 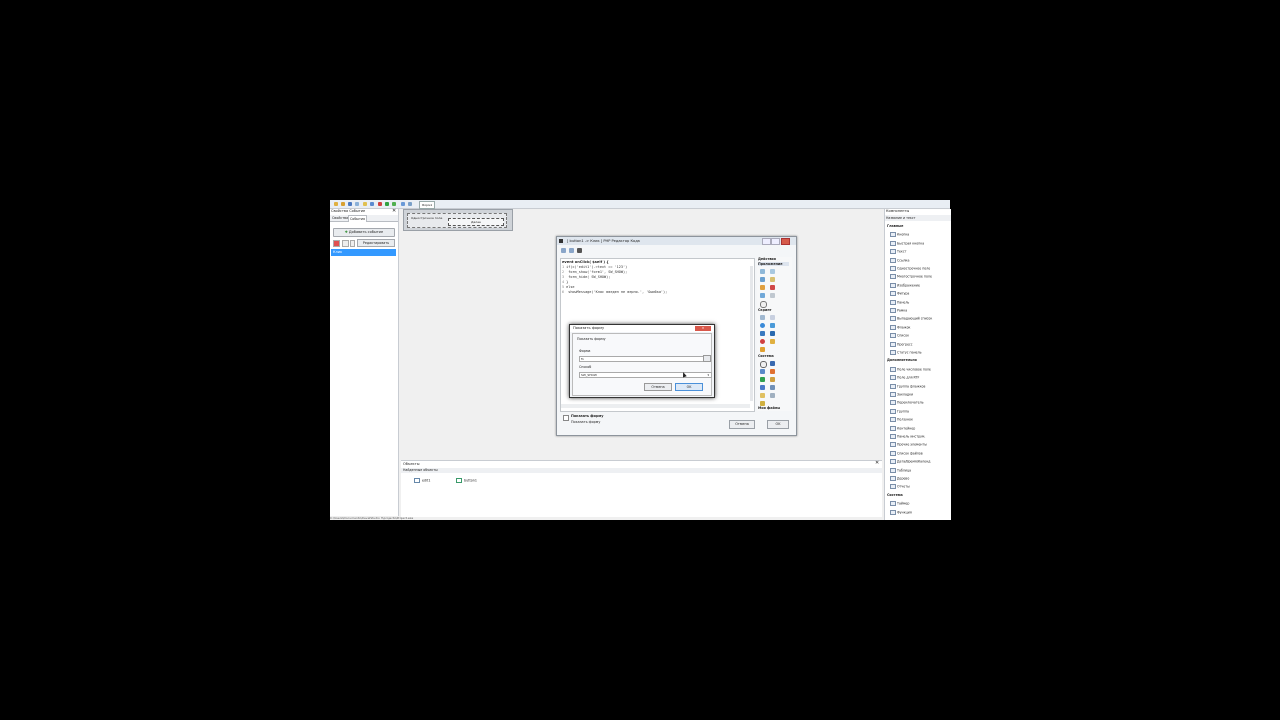 What do you see at coordinates (641, 359) in the screenshot?
I see `form-input: f1` at bounding box center [641, 359].